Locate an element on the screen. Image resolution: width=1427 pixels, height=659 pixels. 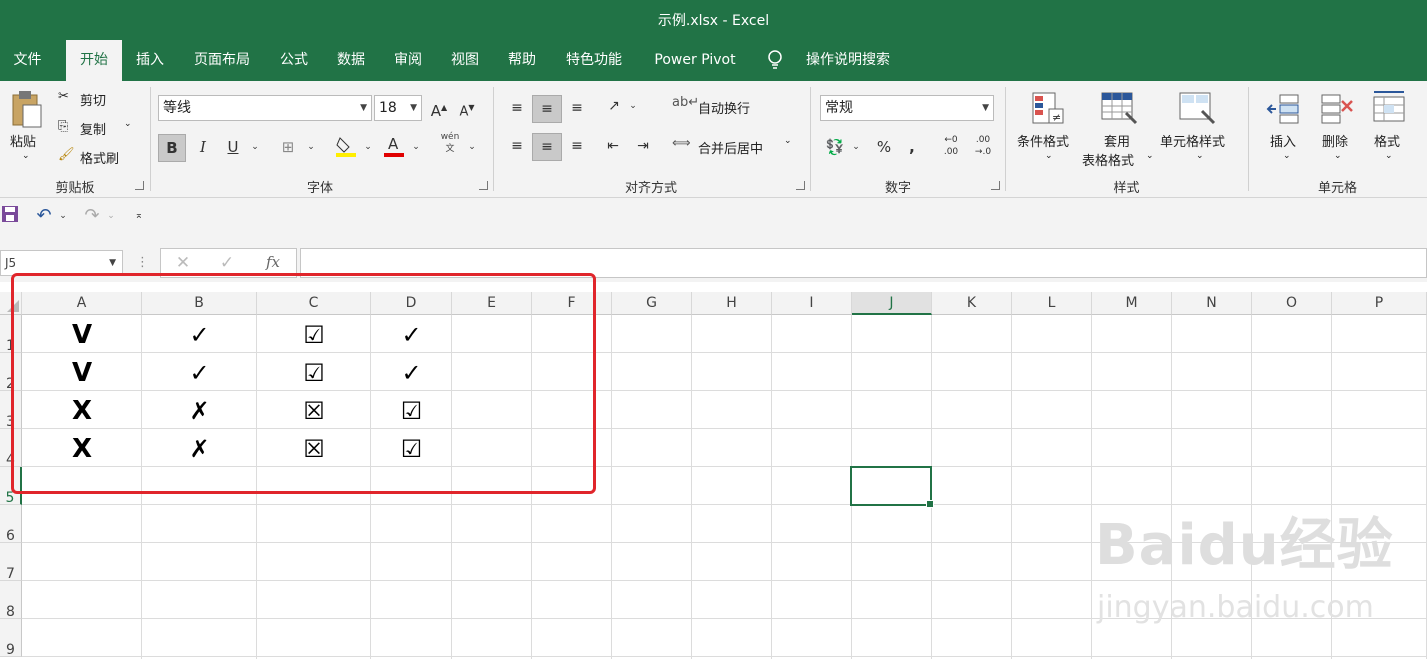
save-icon is located at coordinates (10, 218).